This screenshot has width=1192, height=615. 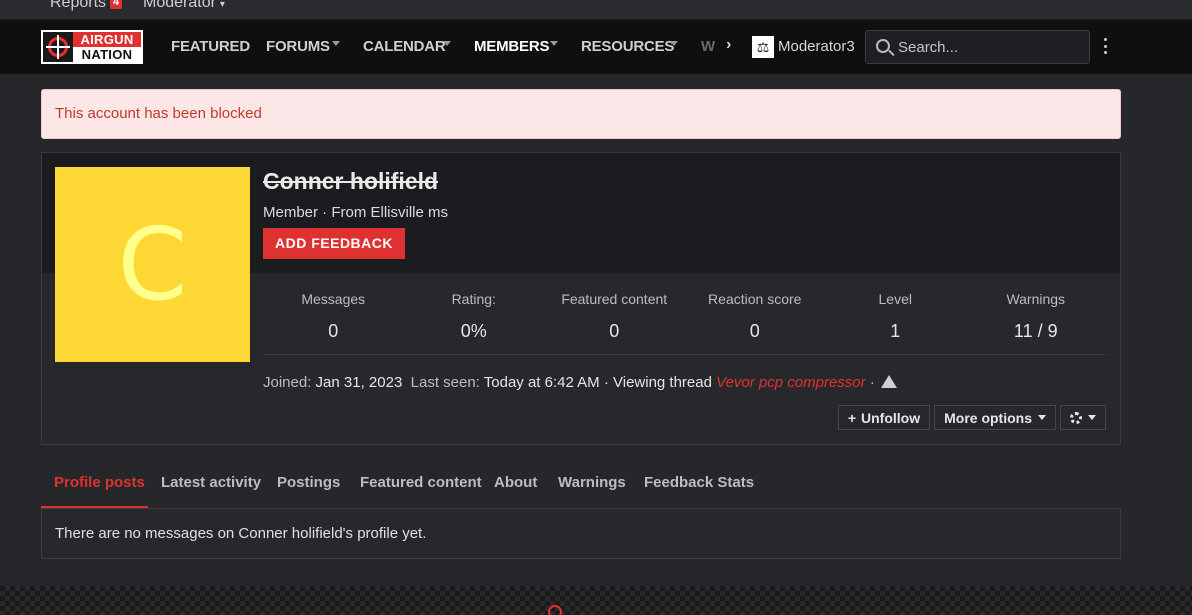 I want to click on reports-link: Reports 4, so click(x=86, y=6).